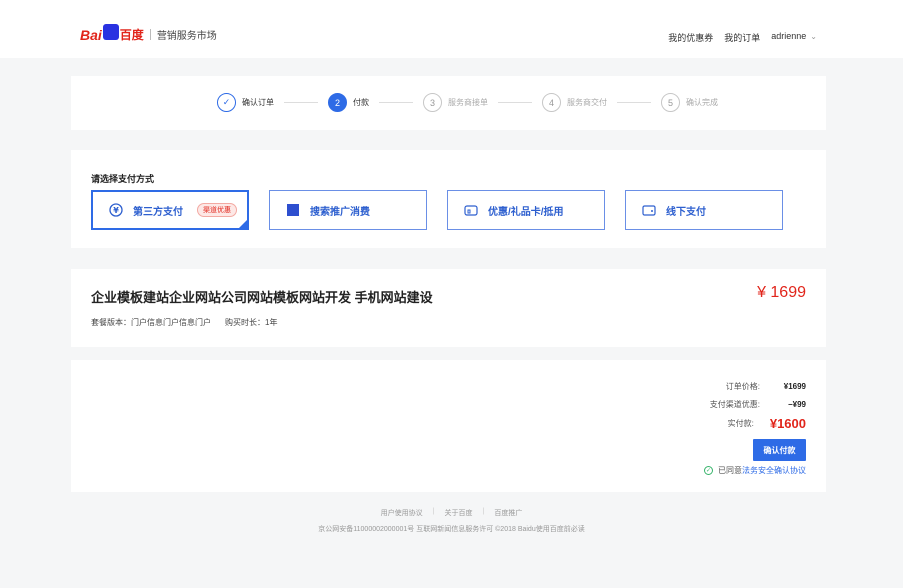 The height and width of the screenshot is (588, 903). What do you see at coordinates (451, 29) in the screenshot?
I see `top-bar: Bai 百度 营销服务市场 我的优惠券 我的订单 adrienne ⌄` at bounding box center [451, 29].